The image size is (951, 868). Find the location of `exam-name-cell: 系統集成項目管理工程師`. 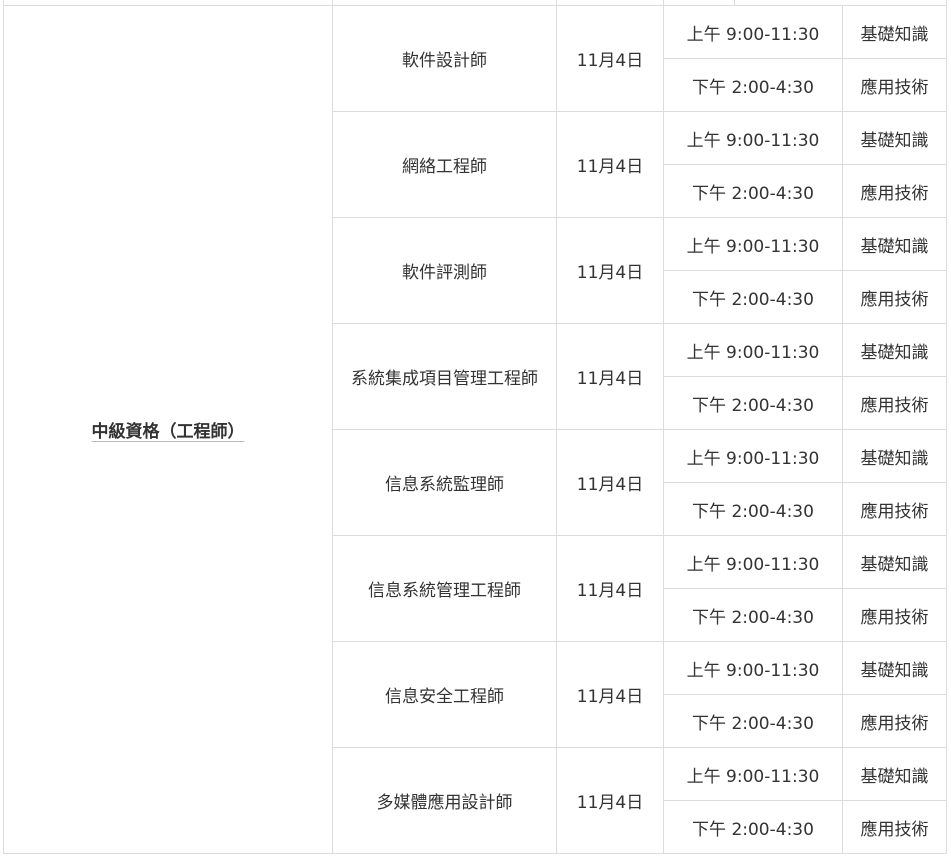

exam-name-cell: 系統集成項目管理工程師 is located at coordinates (444, 376).